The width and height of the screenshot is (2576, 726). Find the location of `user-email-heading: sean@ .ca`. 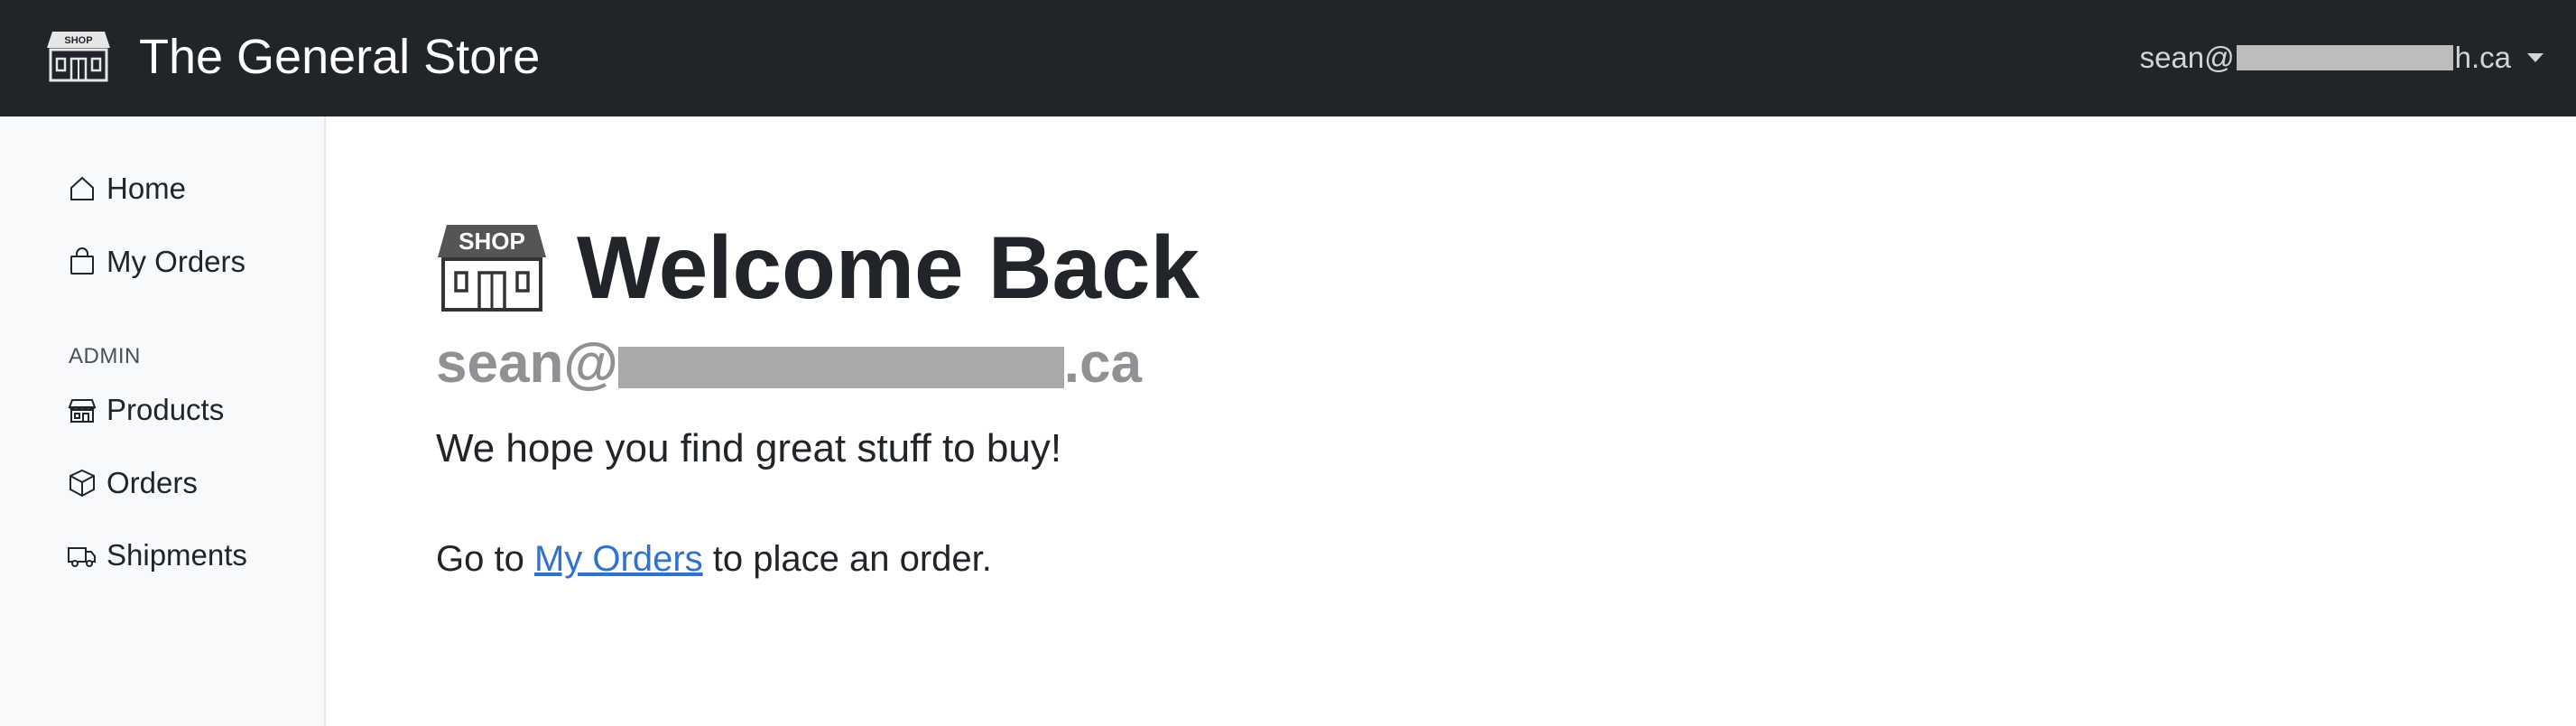

user-email-heading: sean@ .ca is located at coordinates (789, 364).